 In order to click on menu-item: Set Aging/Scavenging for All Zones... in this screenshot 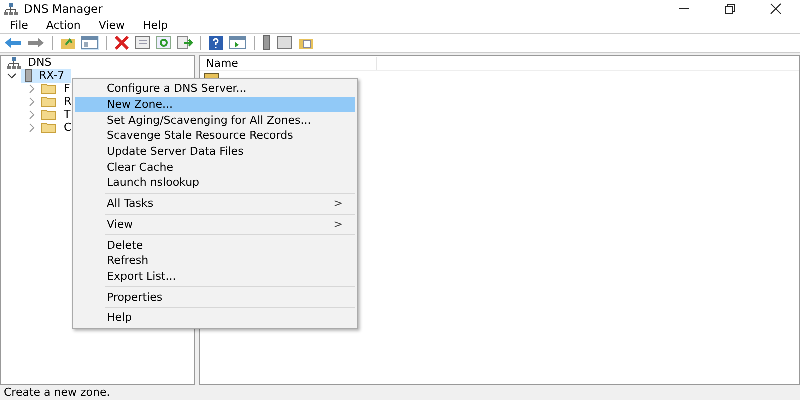, I will do `click(215, 120)`.